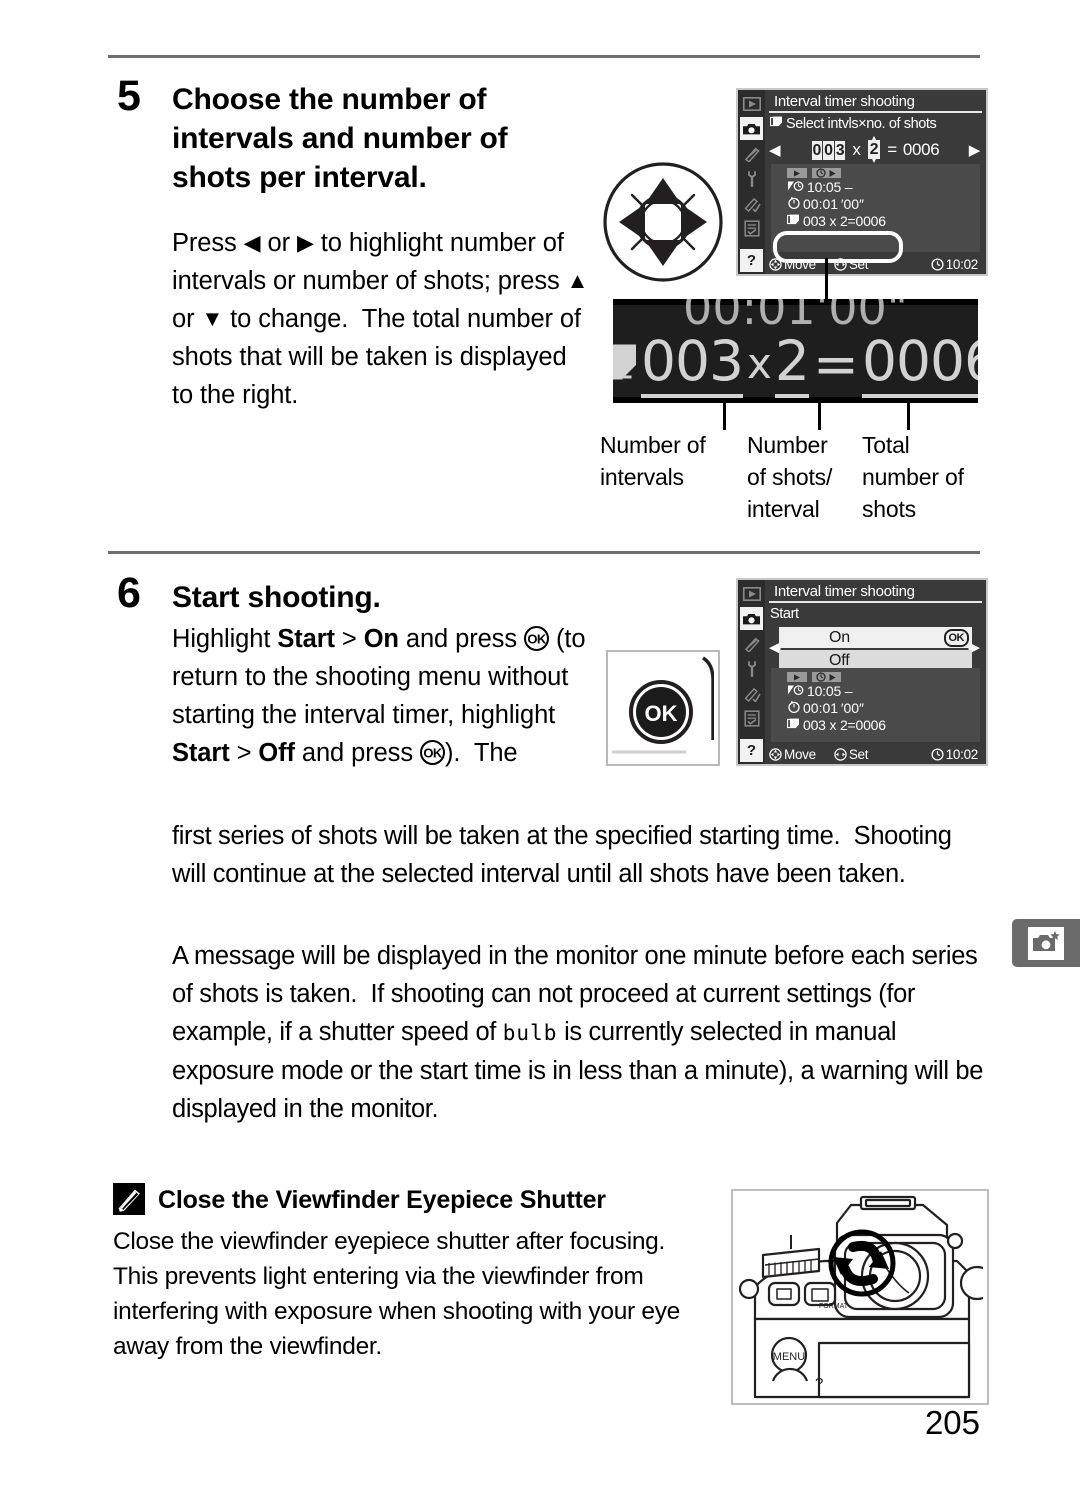  What do you see at coordinates (1046, 943) in the screenshot?
I see `camera-star-icon` at bounding box center [1046, 943].